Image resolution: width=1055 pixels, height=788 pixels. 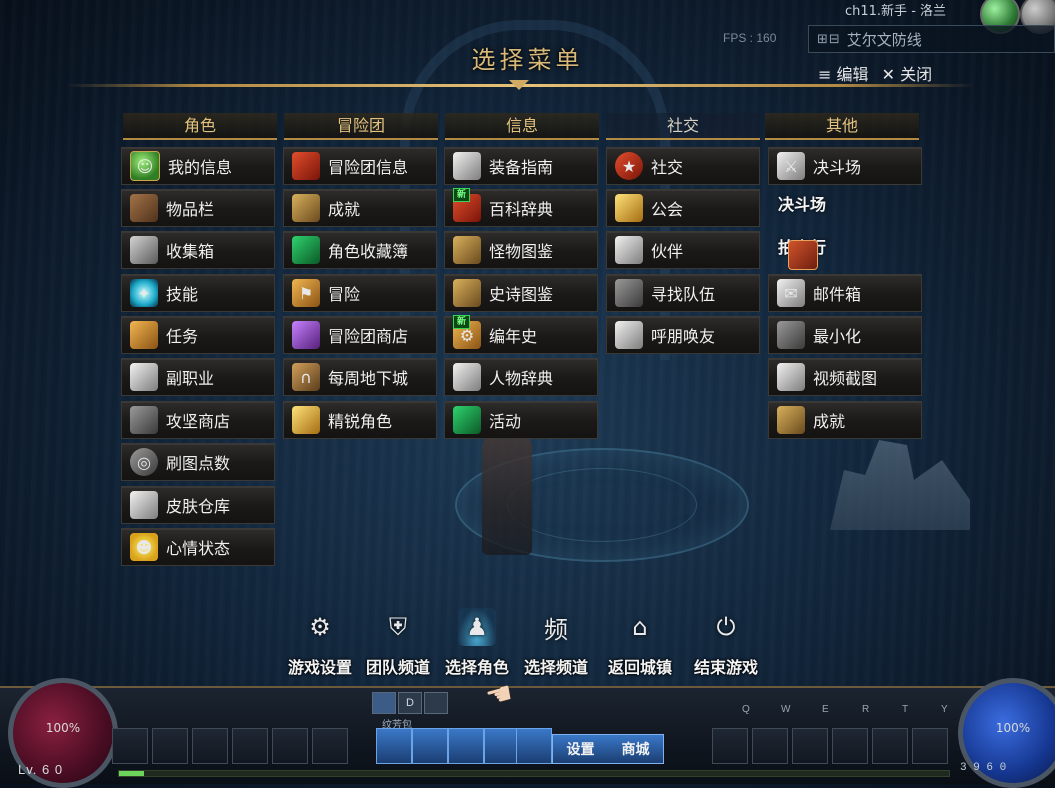 I want to click on menu-item-epic-book: 史诗图鉴, so click(x=521, y=293).